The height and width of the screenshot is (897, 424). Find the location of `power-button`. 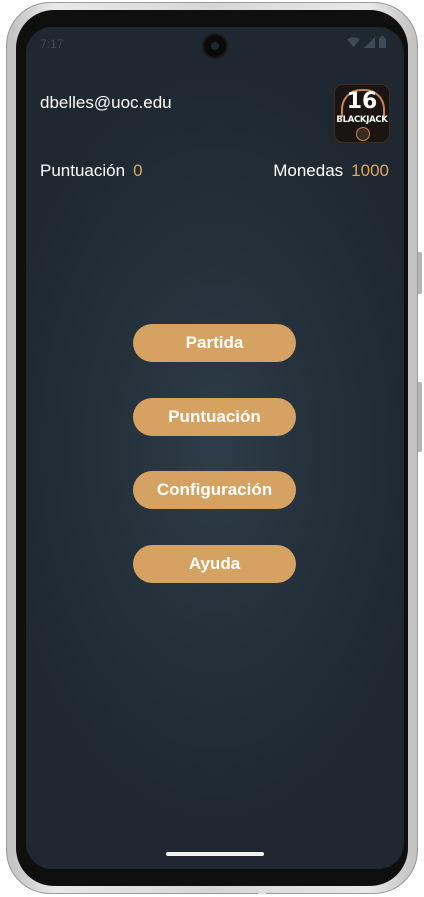

power-button is located at coordinates (420, 417).